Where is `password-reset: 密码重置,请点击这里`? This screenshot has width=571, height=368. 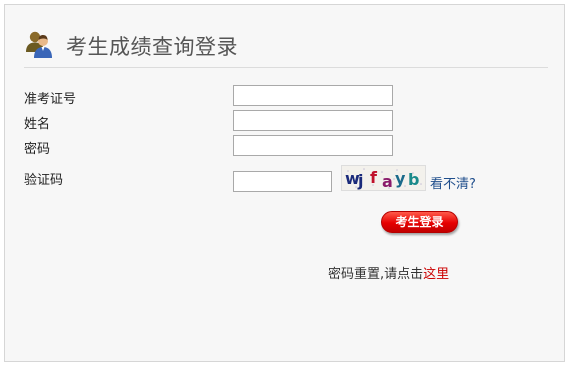
password-reset: 密码重置,请点击这里 is located at coordinates (388, 272).